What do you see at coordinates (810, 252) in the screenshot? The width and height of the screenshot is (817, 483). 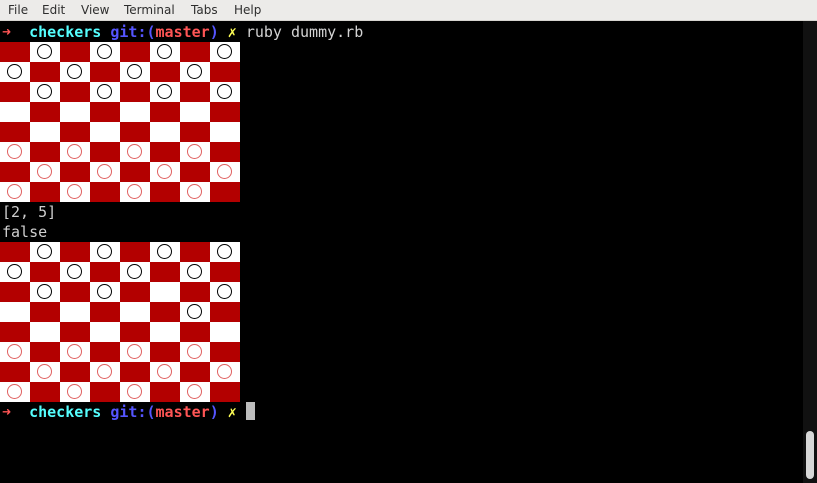 I see `terminal-scrollbar` at bounding box center [810, 252].